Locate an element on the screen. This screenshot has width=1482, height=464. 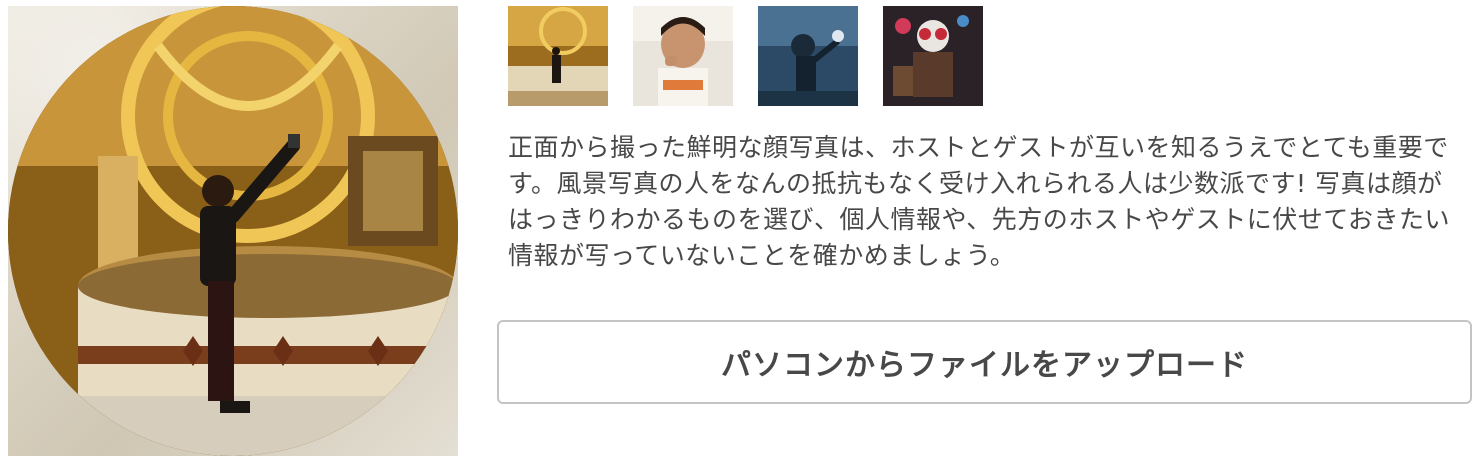
thumbnail-strip is located at coordinates (745, 56).